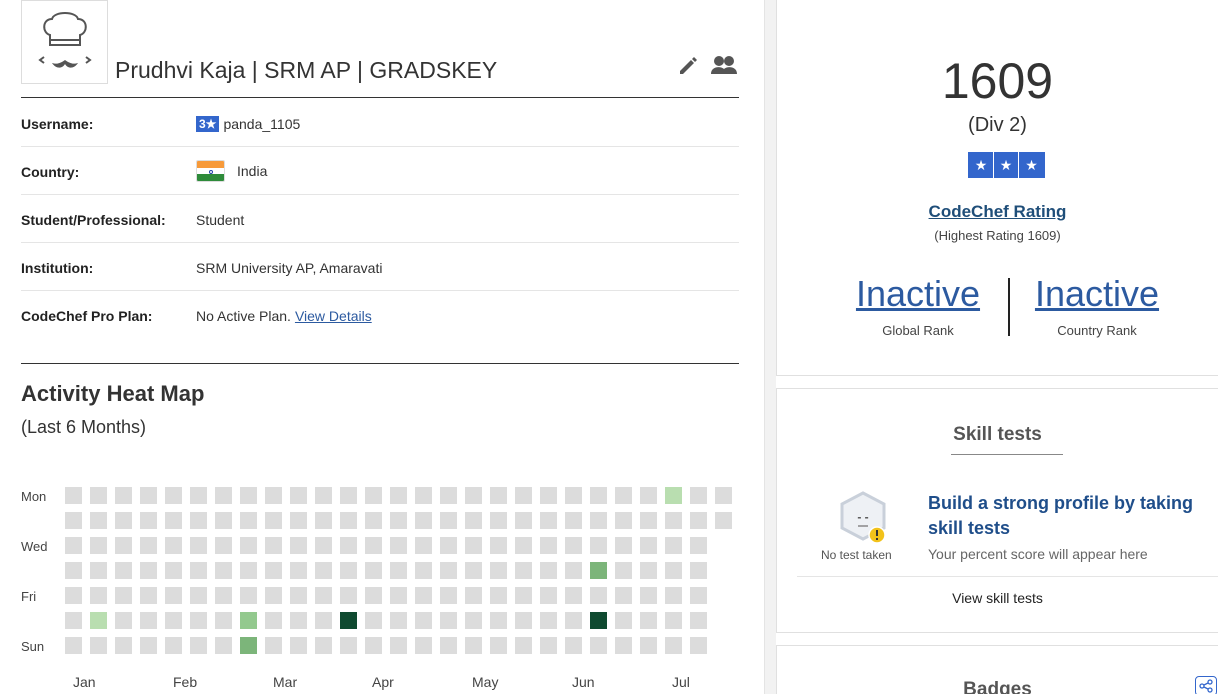 The height and width of the screenshot is (694, 1218). What do you see at coordinates (918, 294) in the screenshot?
I see `global-rank-link: Inactive` at bounding box center [918, 294].